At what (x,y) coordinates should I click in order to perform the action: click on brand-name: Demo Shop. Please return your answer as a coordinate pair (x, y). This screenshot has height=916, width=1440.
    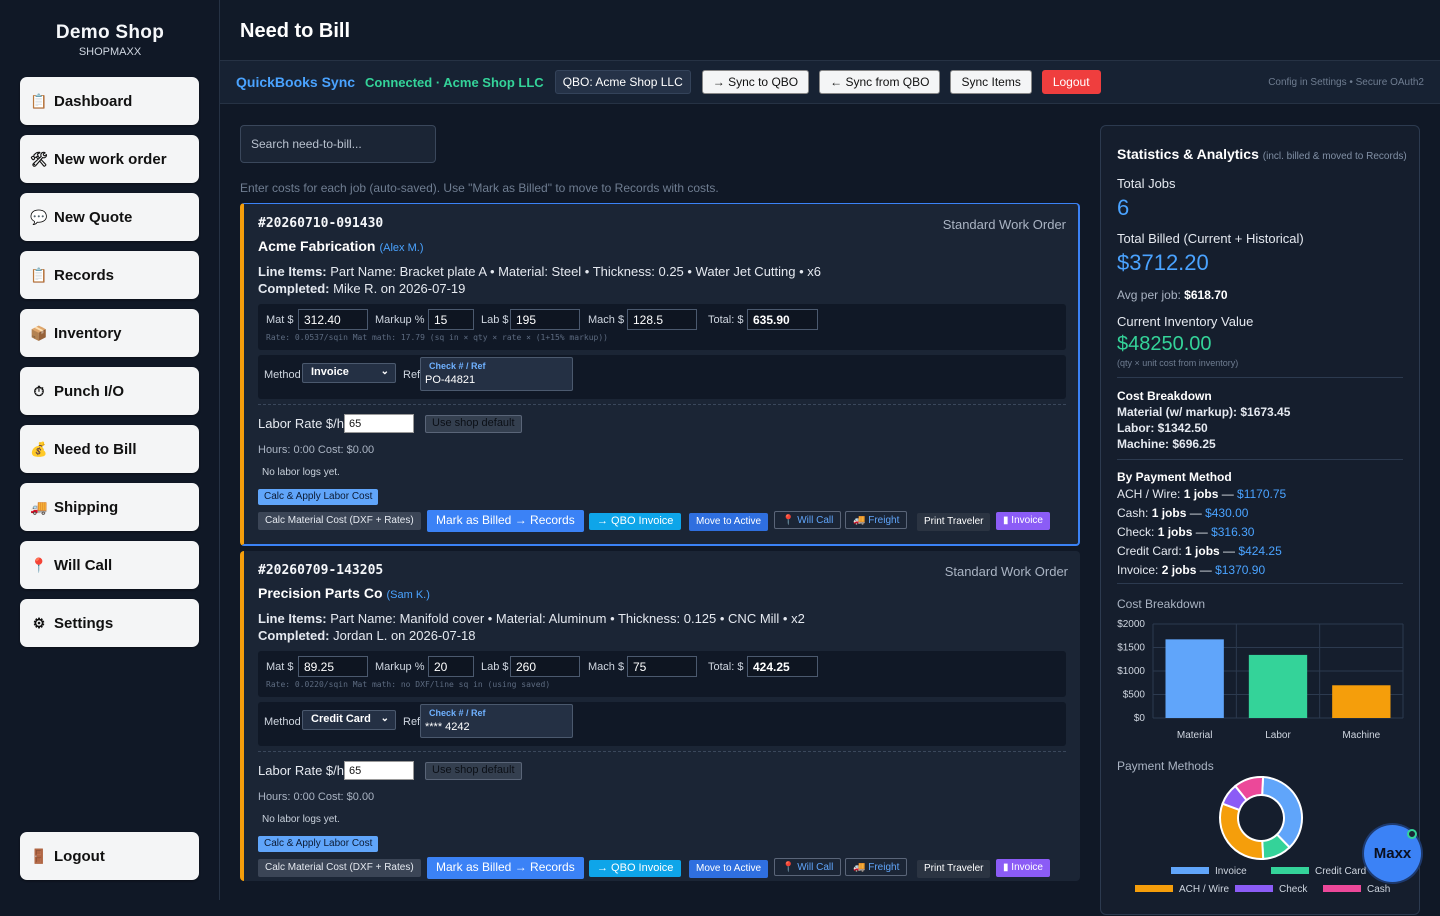
    Looking at the image, I should click on (110, 32).